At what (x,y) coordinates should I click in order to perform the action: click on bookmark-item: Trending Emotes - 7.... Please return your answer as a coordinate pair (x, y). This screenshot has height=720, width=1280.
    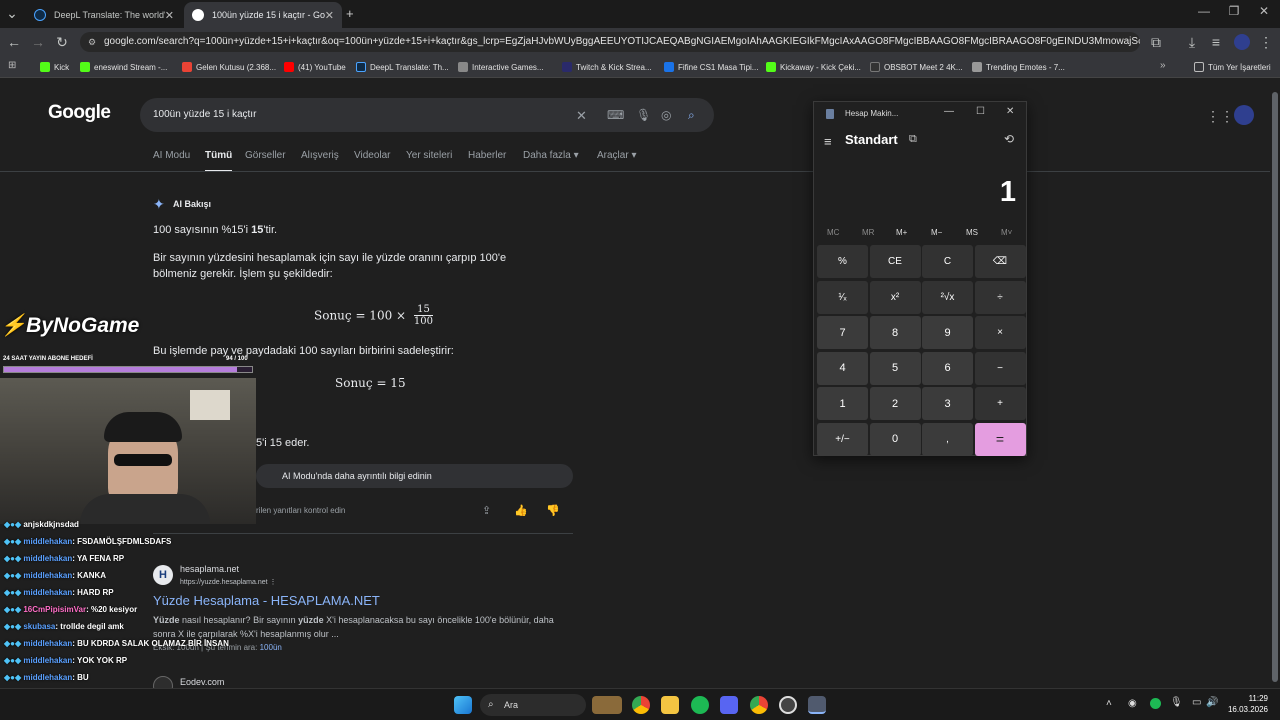
    Looking at the image, I should click on (1018, 67).